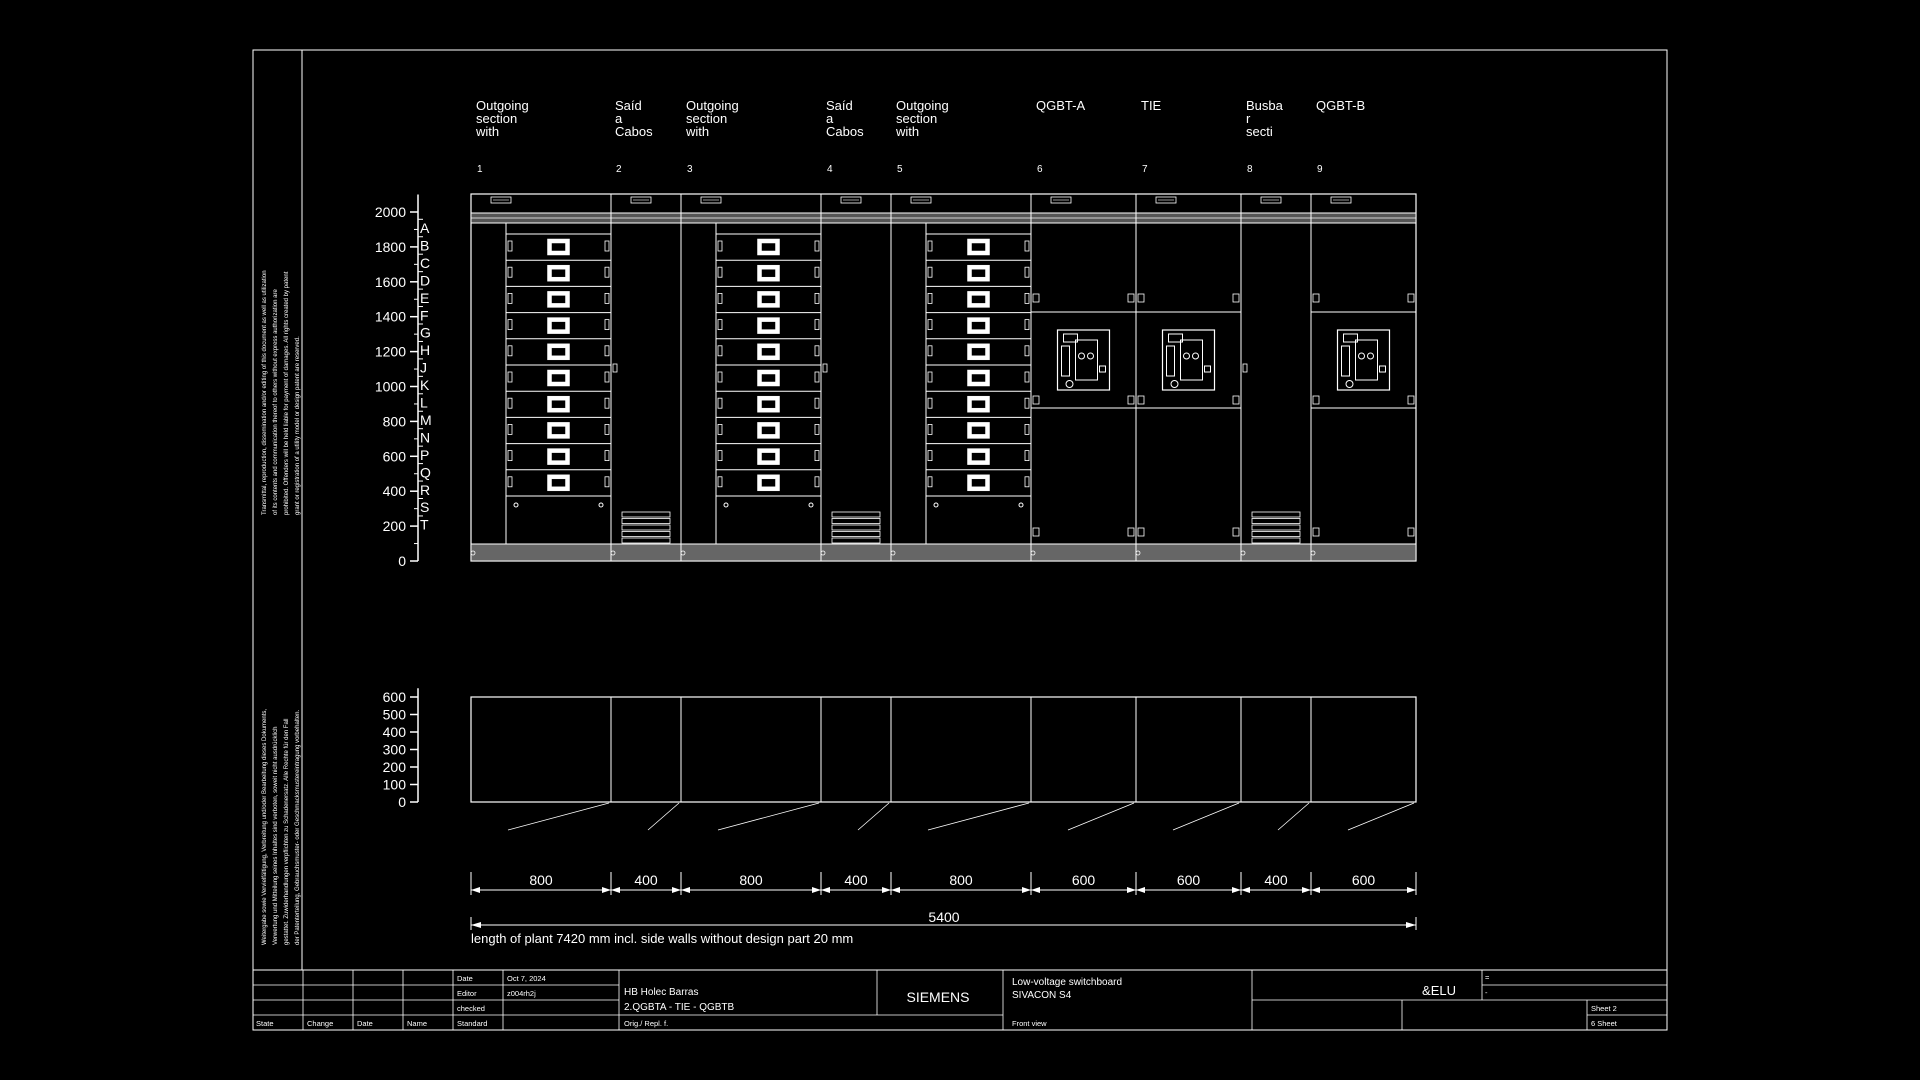 This screenshot has height=1080, width=1920. Describe the element at coordinates (424, 525) in the screenshot. I see `row-letter: T` at that location.